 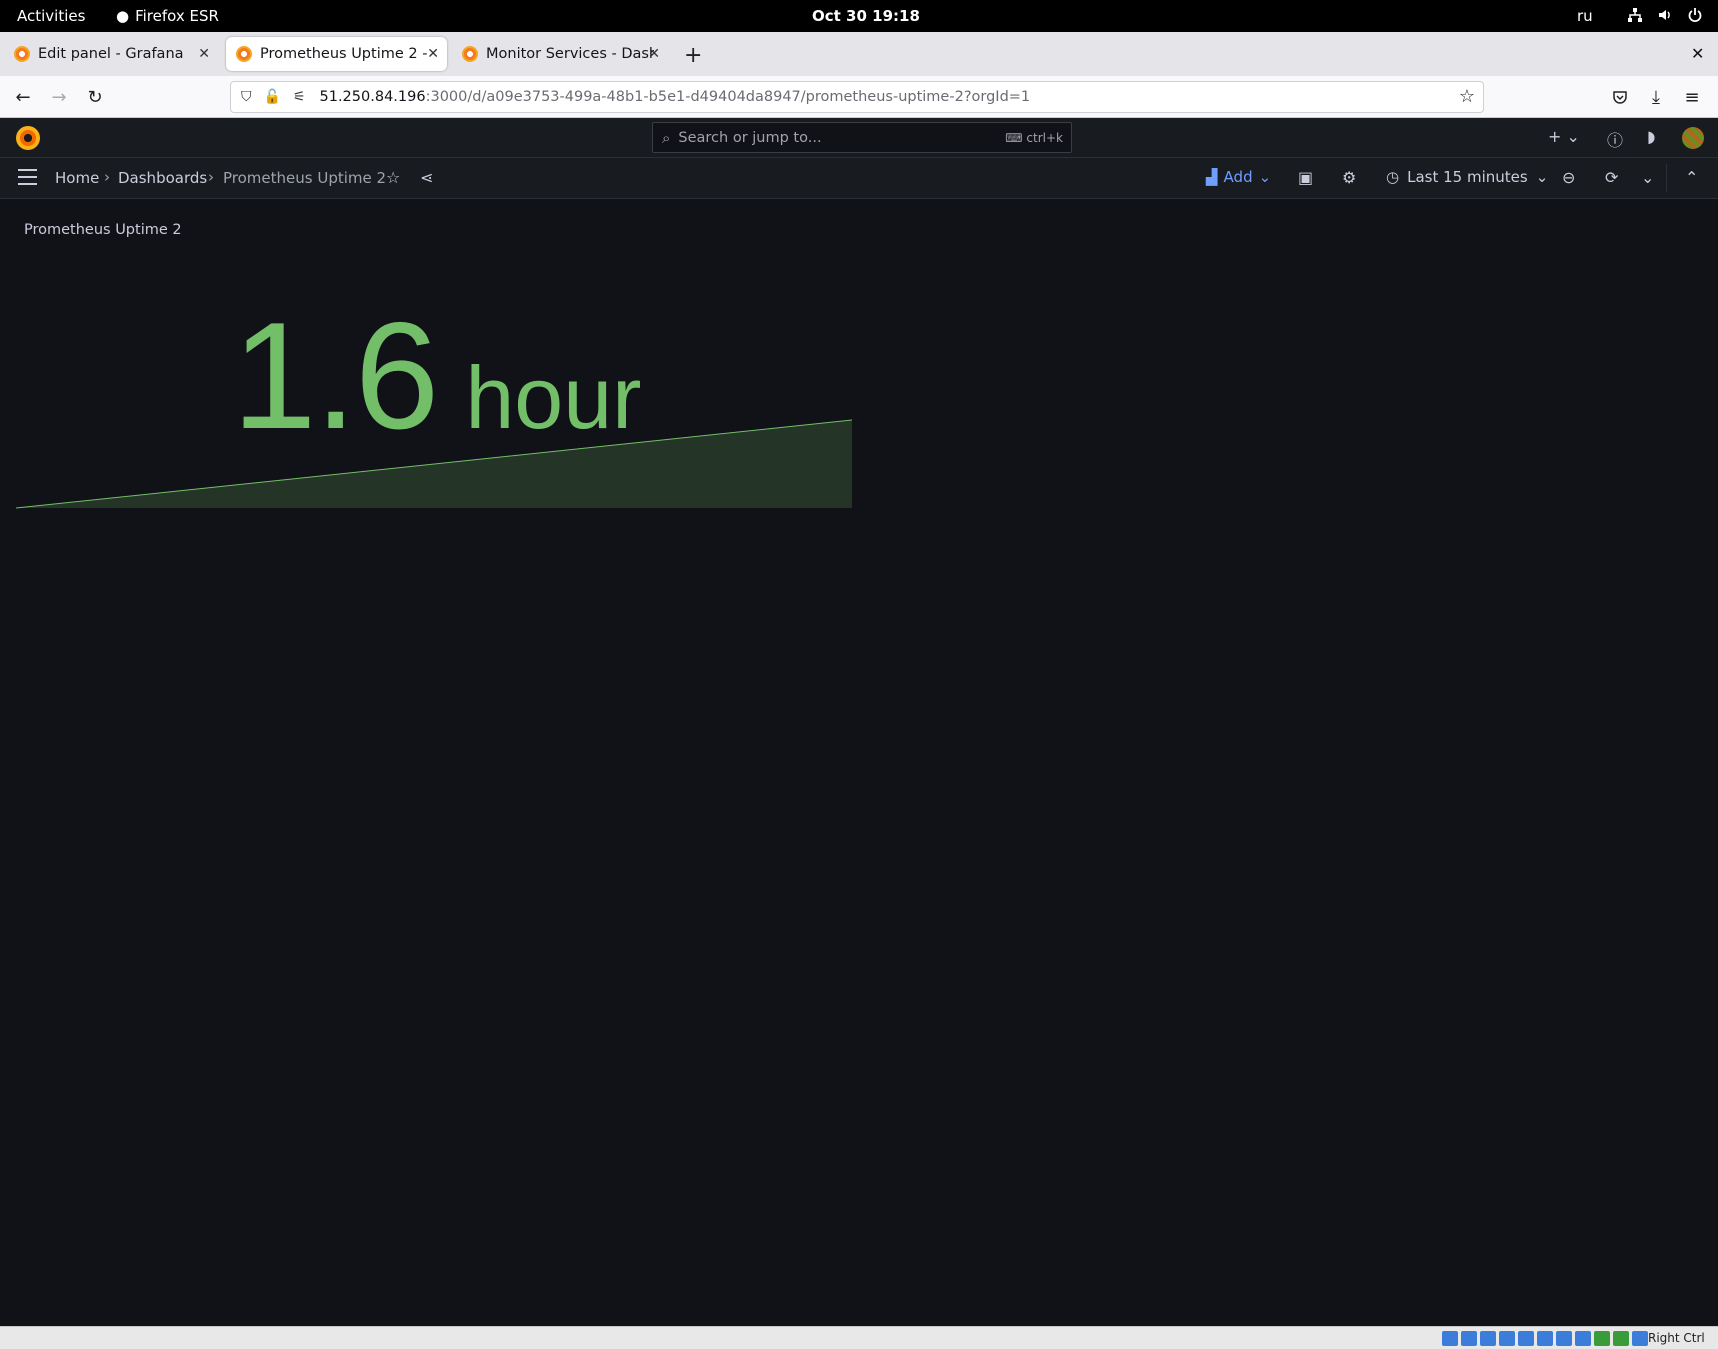 What do you see at coordinates (426, 177) in the screenshot?
I see `share-icon: ⋖` at bounding box center [426, 177].